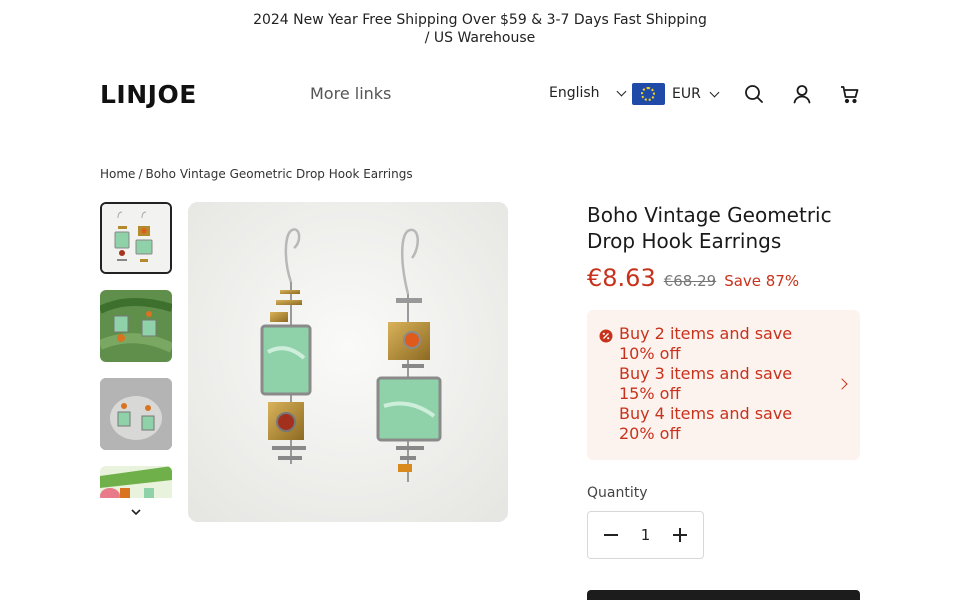 The image size is (960, 600). Describe the element at coordinates (648, 94) in the screenshot. I see `eu-flag-icon` at that location.